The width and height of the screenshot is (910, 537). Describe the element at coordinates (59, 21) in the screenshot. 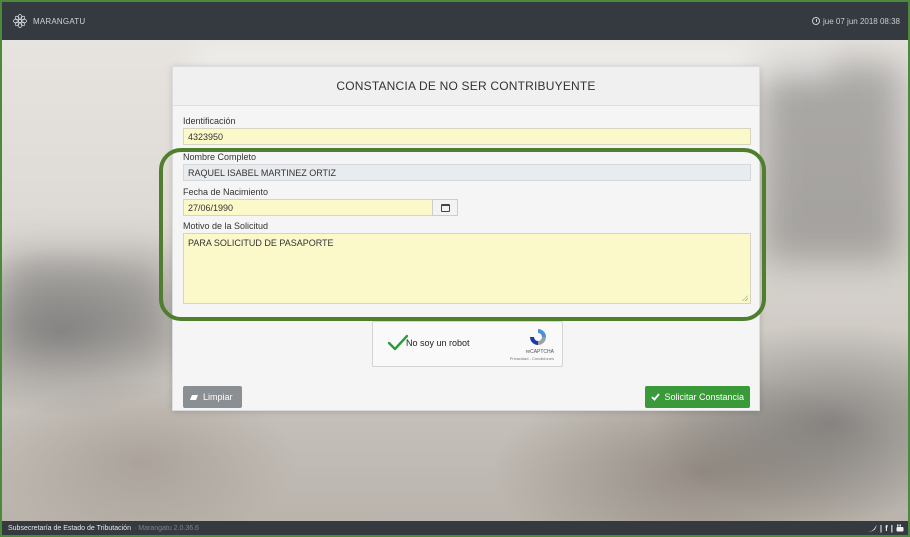

I see `brand-name: MARANGATU` at that location.